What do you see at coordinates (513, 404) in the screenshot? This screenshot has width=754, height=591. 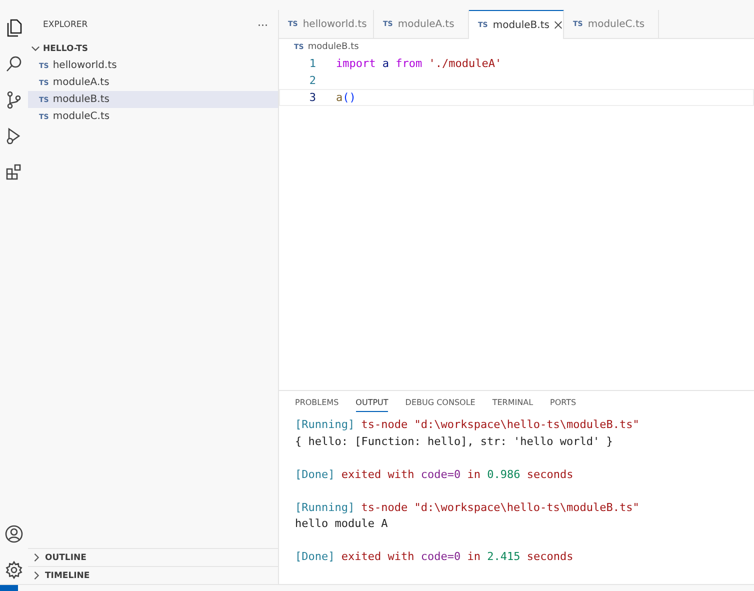 I see `panel-tab: TERMINAL` at bounding box center [513, 404].